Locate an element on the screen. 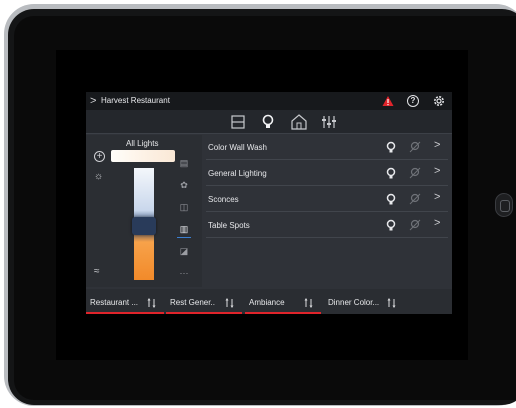 The width and height of the screenshot is (516, 408). scene-button: Ambiance is located at coordinates (283, 303).